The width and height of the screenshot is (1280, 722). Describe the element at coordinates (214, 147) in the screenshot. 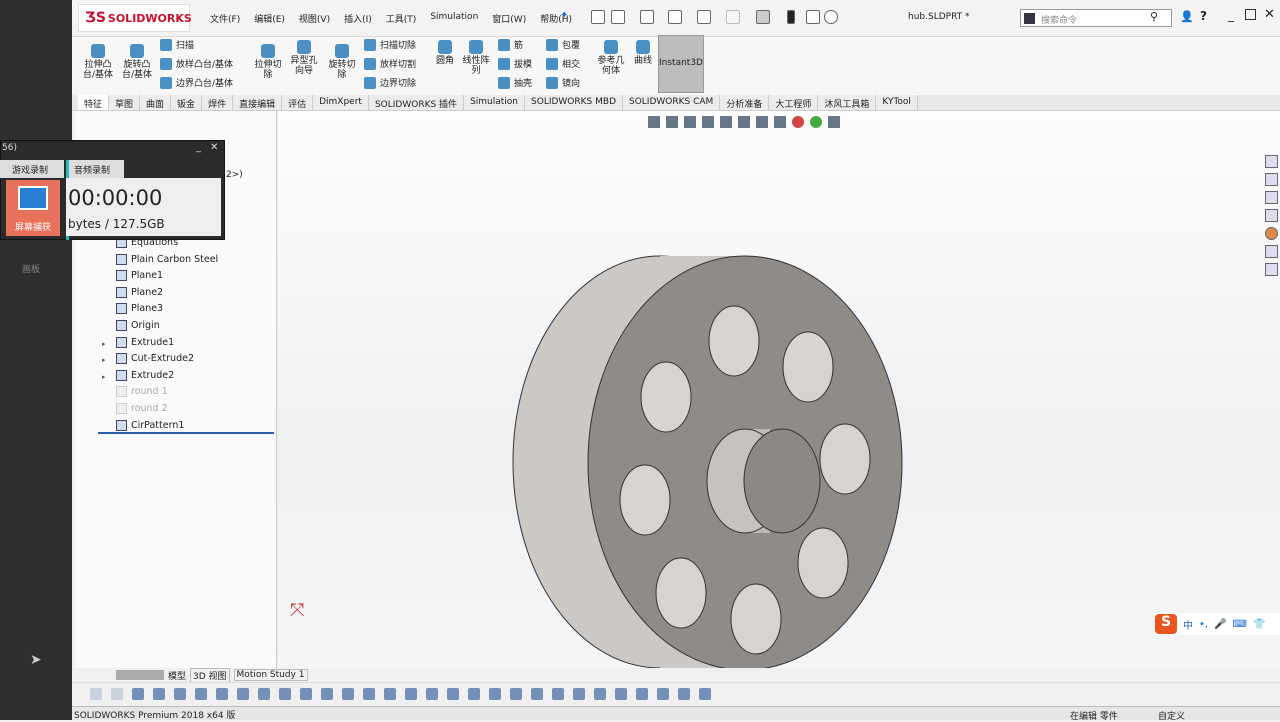

I see `recorder-close: ✕` at that location.